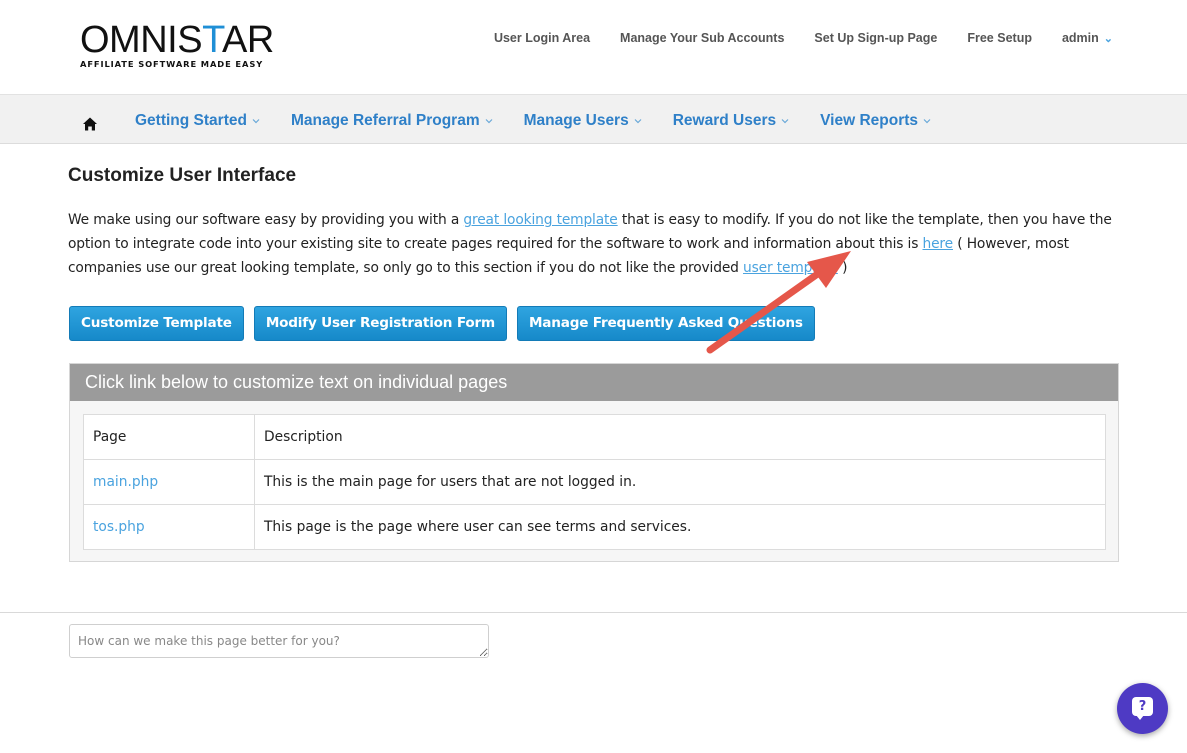 The width and height of the screenshot is (1187, 753). What do you see at coordinates (125, 482) in the screenshot?
I see `page-link-main: main.php` at bounding box center [125, 482].